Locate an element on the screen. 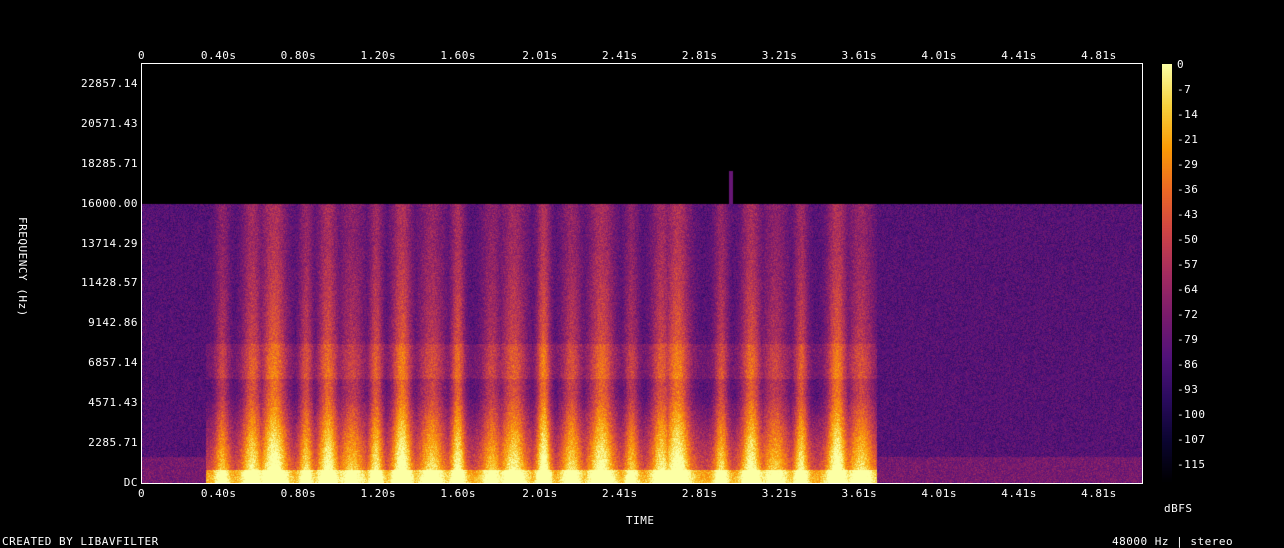 The width and height of the screenshot is (1284, 548). y-tick-label: 13714.29 is located at coordinates (109, 243).